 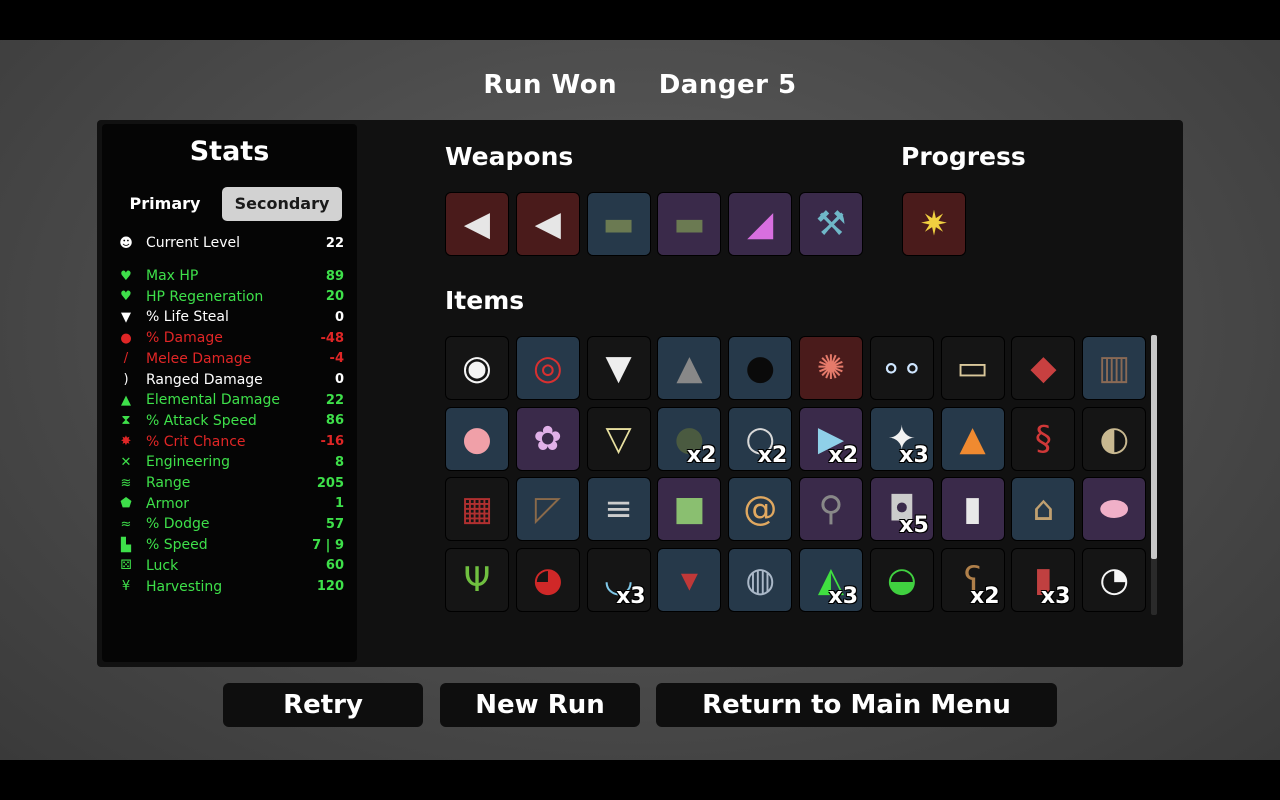 What do you see at coordinates (177, 545) in the screenshot?
I see `stat-label: % Speed` at bounding box center [177, 545].